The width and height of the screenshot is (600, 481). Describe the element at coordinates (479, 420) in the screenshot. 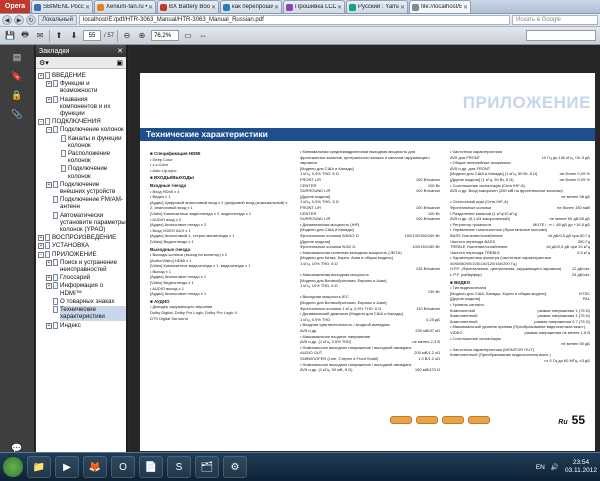

I see `nav-pill` at that location.